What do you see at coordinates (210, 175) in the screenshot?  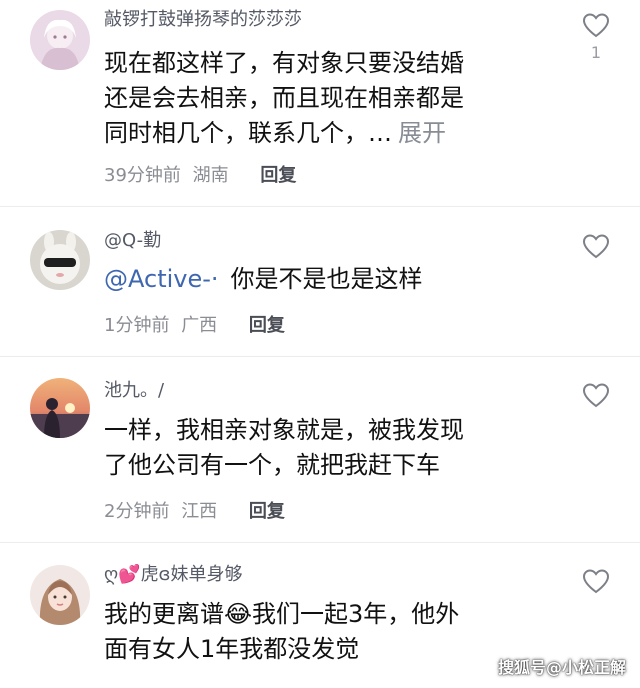 I see `comment-location: 湖南` at bounding box center [210, 175].